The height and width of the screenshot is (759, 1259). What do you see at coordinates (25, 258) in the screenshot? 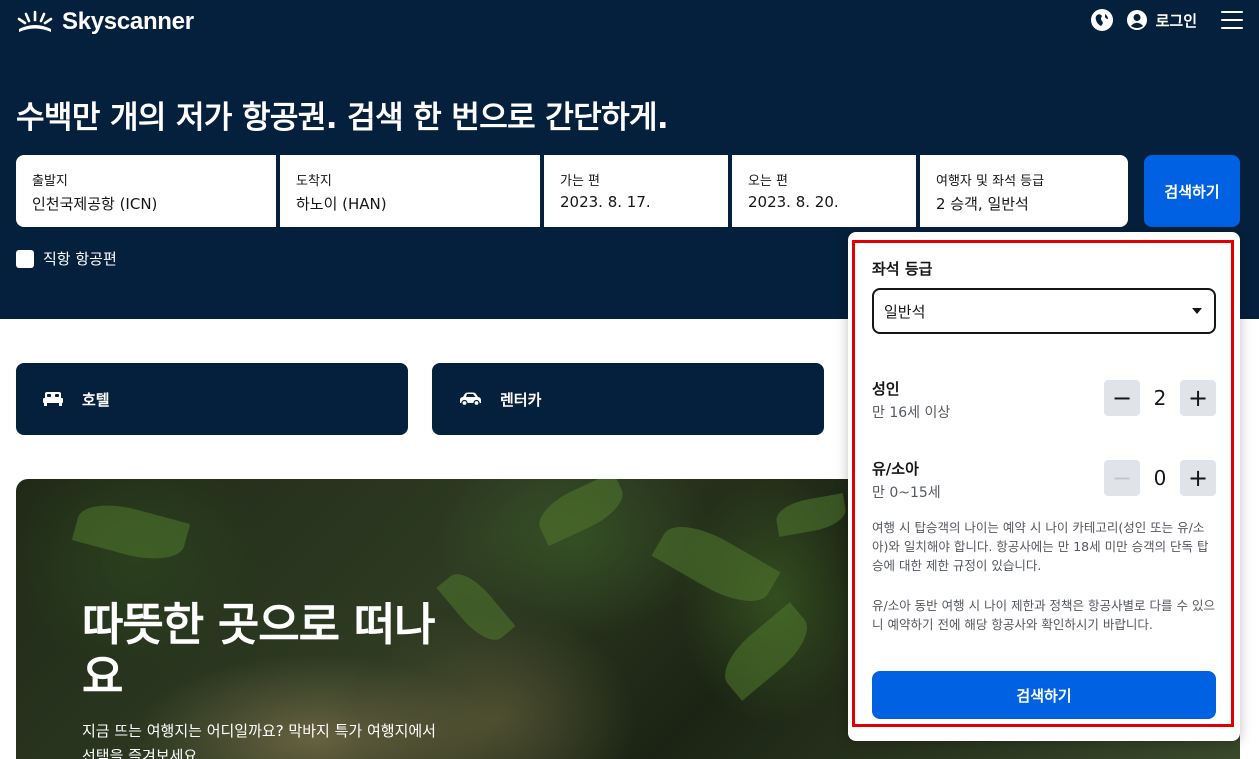
I see `direct-flights-checkbox` at bounding box center [25, 258].